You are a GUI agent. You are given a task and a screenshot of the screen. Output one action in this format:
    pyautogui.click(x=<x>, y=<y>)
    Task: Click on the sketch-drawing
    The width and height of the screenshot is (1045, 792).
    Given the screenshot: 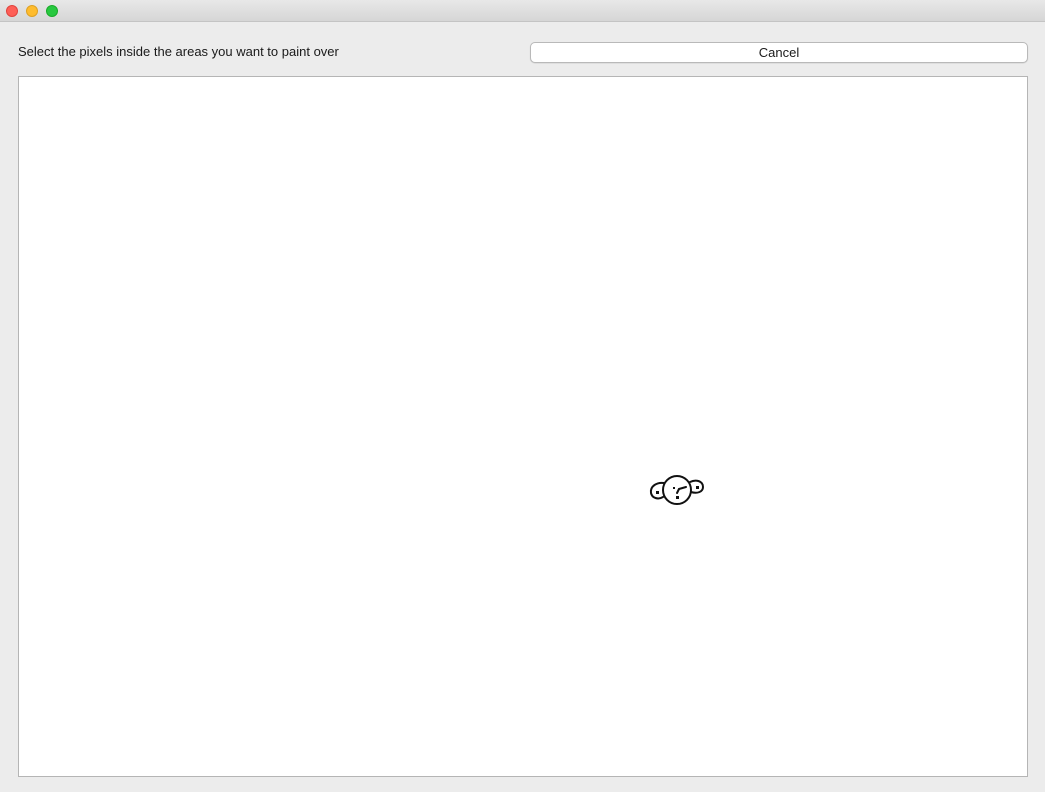 What is the action you would take?
    pyautogui.click(x=676, y=490)
    